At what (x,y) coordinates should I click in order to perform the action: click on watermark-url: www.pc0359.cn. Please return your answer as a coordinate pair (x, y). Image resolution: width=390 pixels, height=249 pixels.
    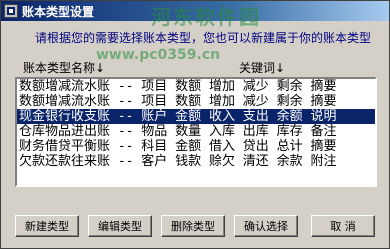
    Looking at the image, I should click on (158, 55).